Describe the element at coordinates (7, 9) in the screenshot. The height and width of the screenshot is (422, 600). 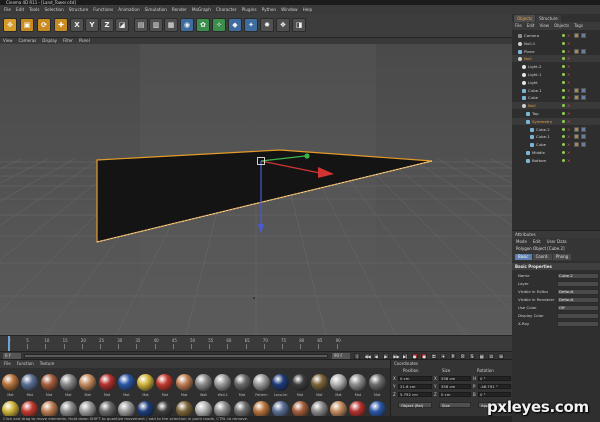
I see `menu-item-file: File` at that location.